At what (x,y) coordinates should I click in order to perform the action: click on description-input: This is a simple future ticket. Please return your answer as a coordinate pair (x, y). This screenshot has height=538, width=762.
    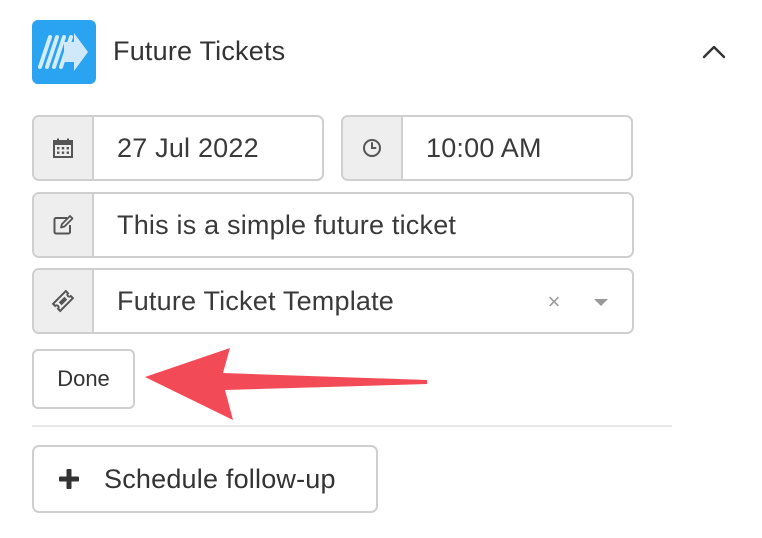
    Looking at the image, I should click on (363, 225).